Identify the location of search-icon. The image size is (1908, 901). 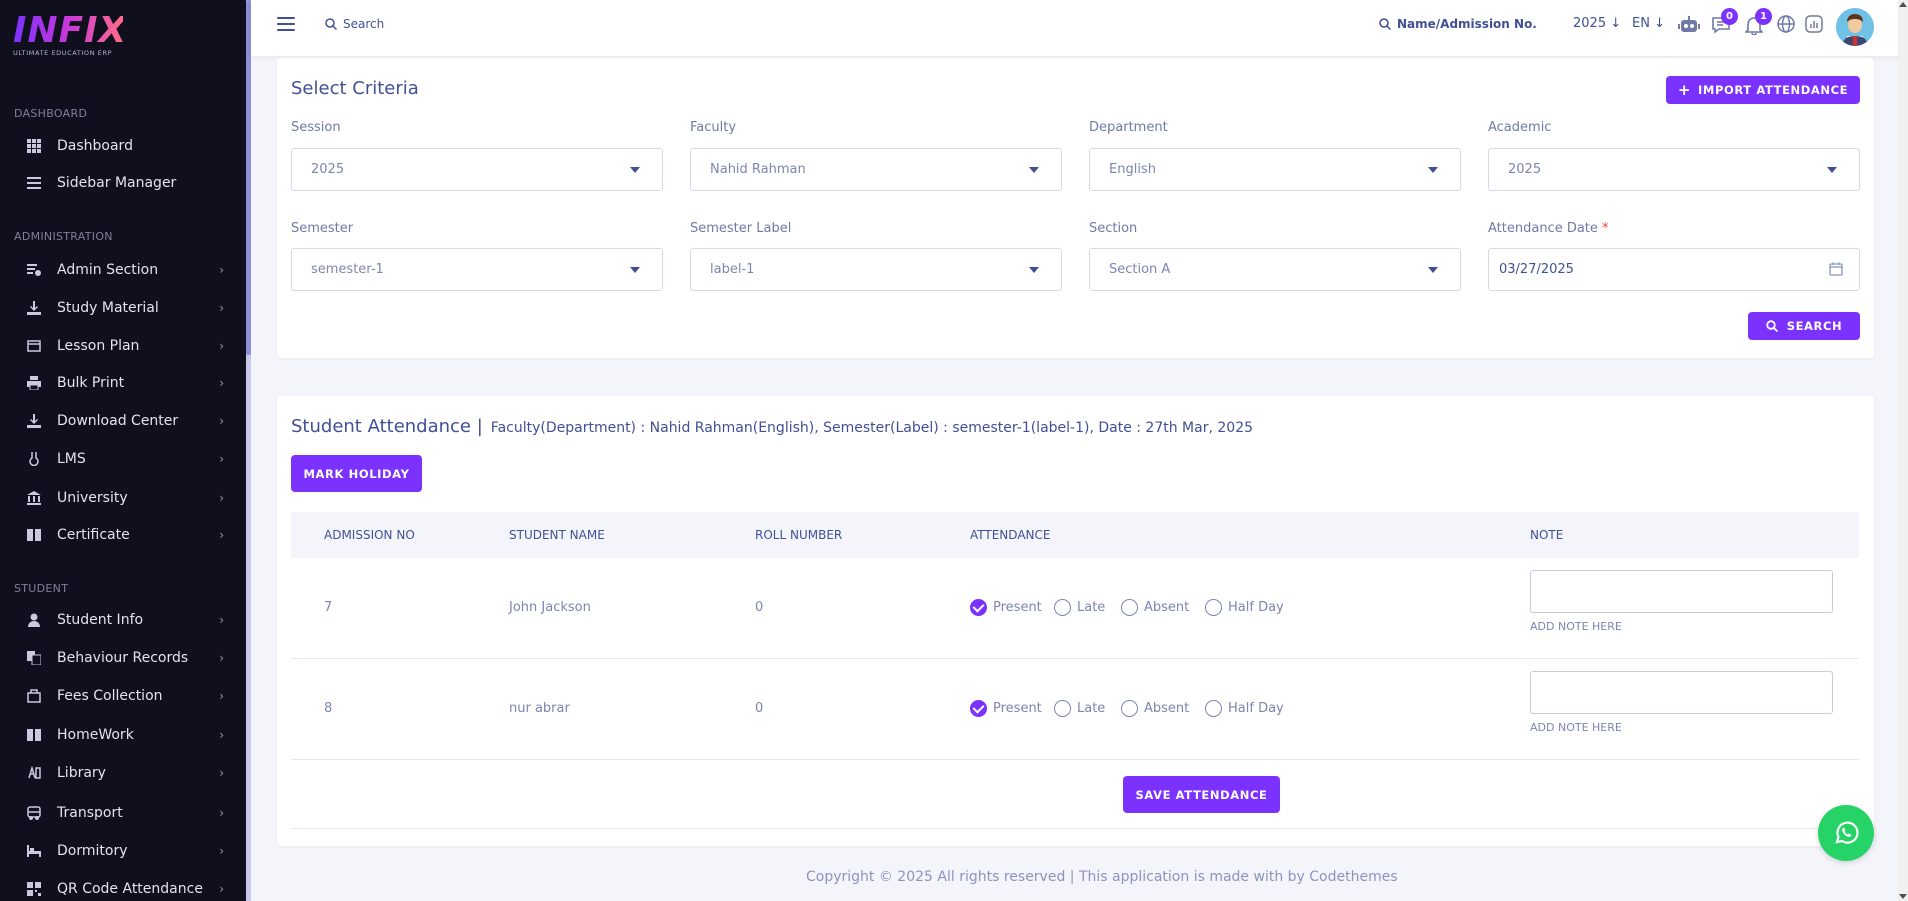
(1385, 24).